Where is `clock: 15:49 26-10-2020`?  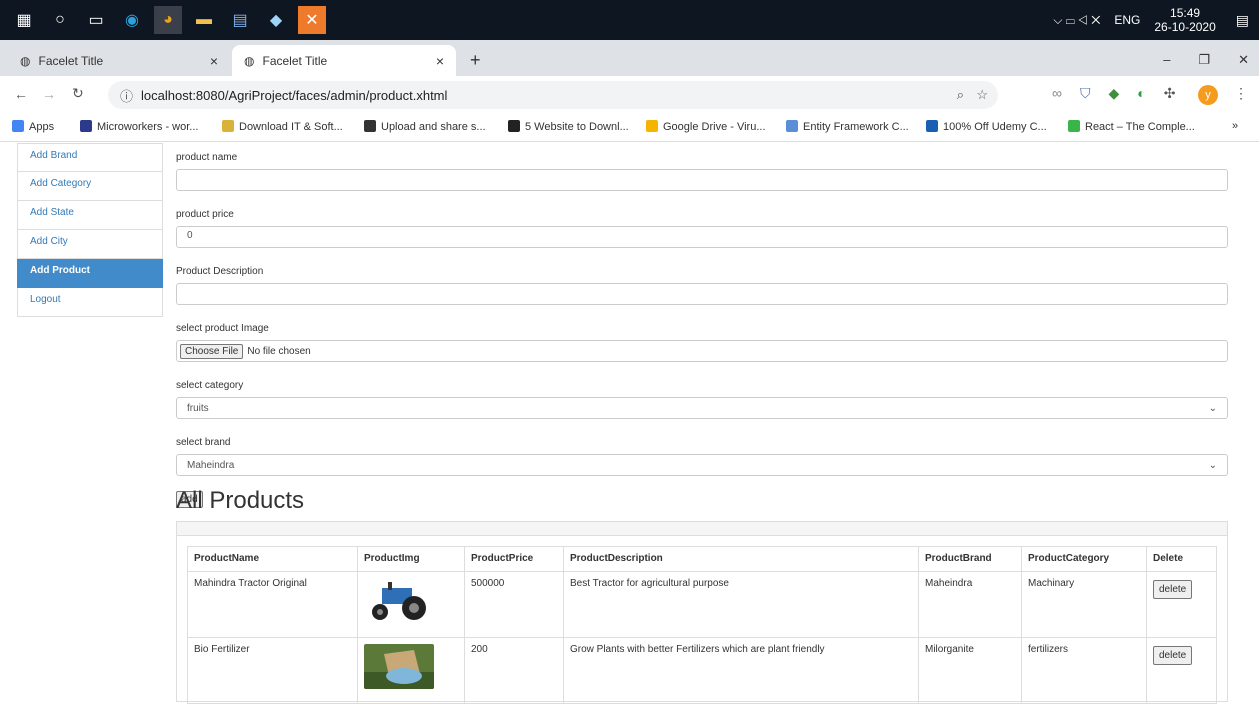 clock: 15:49 26-10-2020 is located at coordinates (1184, 20).